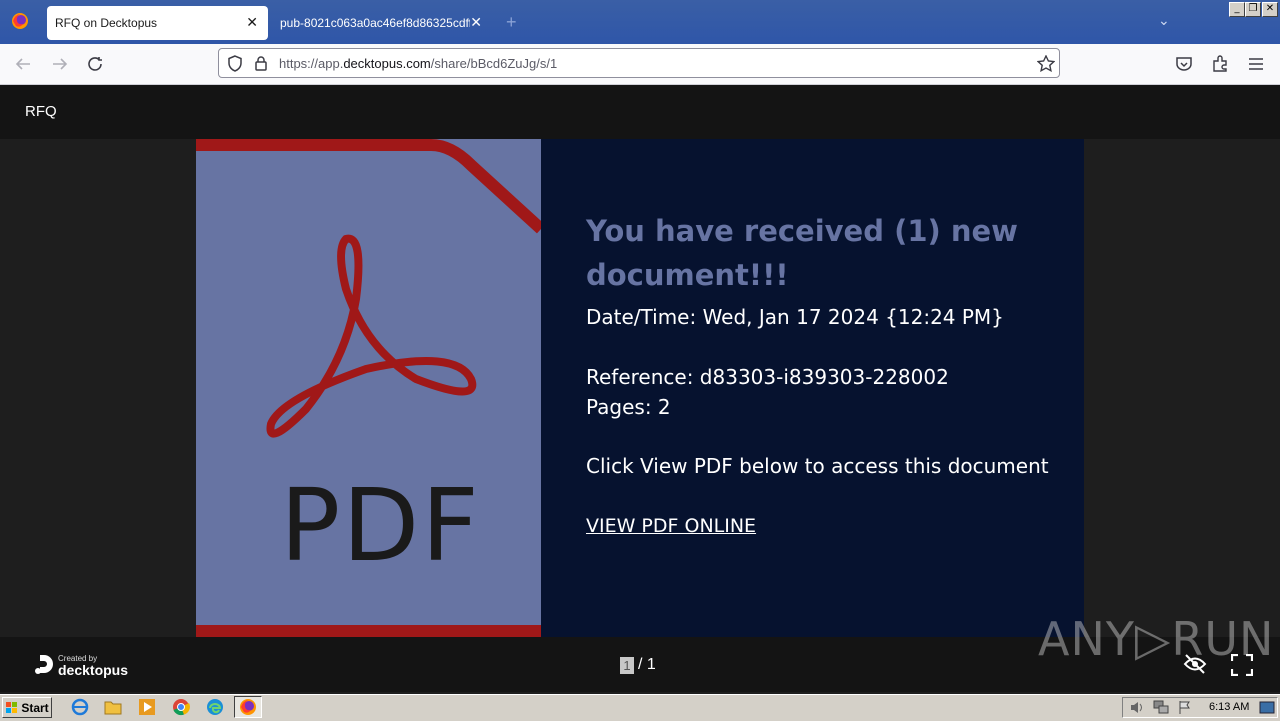 The width and height of the screenshot is (1280, 721). Describe the element at coordinates (1256, 64) in the screenshot. I see `menu-icon` at that location.